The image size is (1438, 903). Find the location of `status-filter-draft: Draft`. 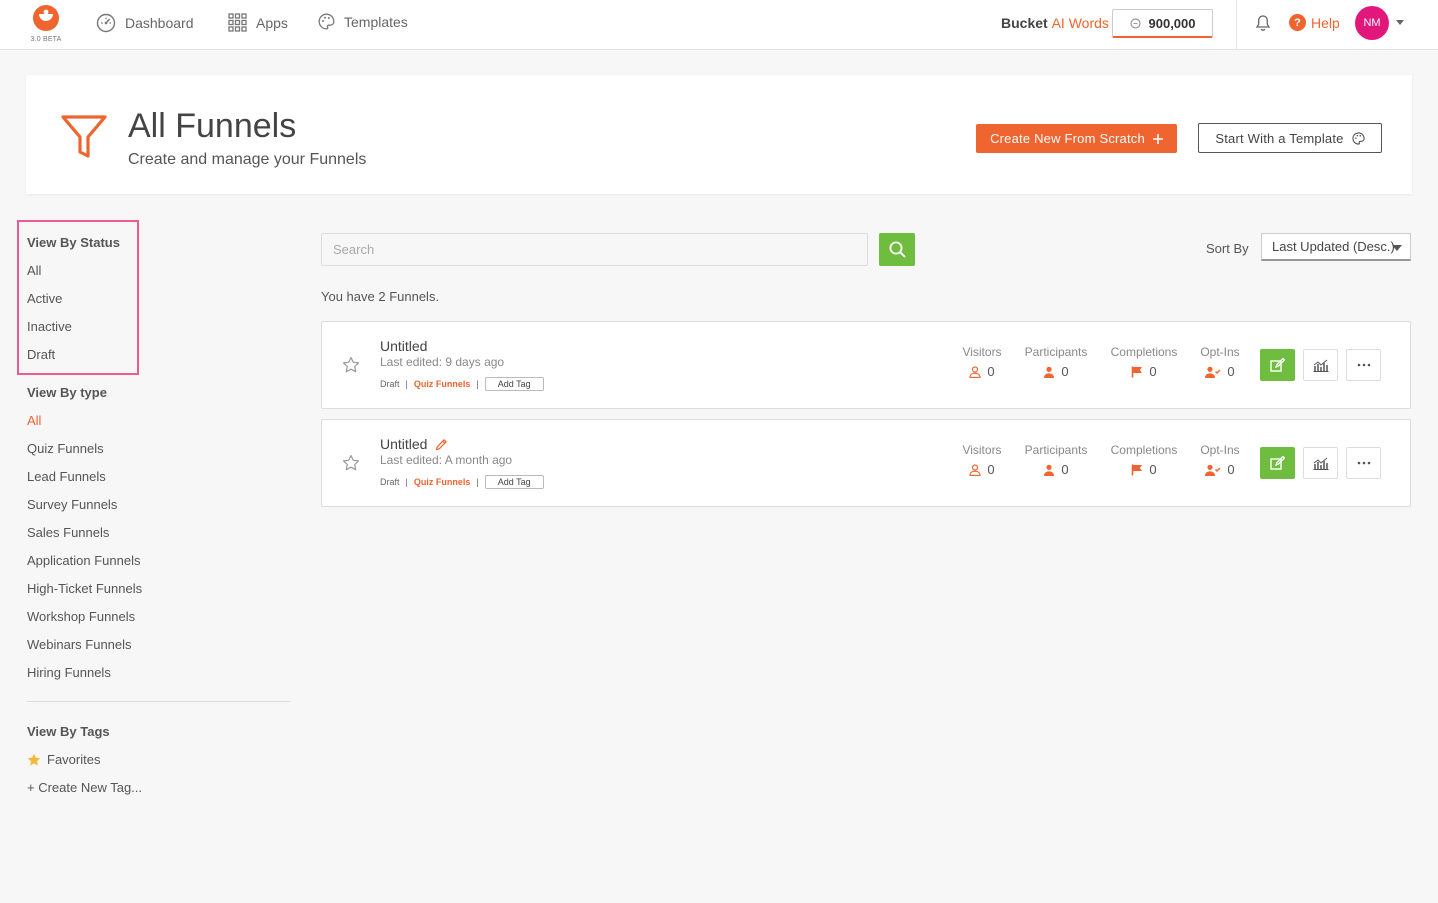

status-filter-draft: Draft is located at coordinates (41, 354).